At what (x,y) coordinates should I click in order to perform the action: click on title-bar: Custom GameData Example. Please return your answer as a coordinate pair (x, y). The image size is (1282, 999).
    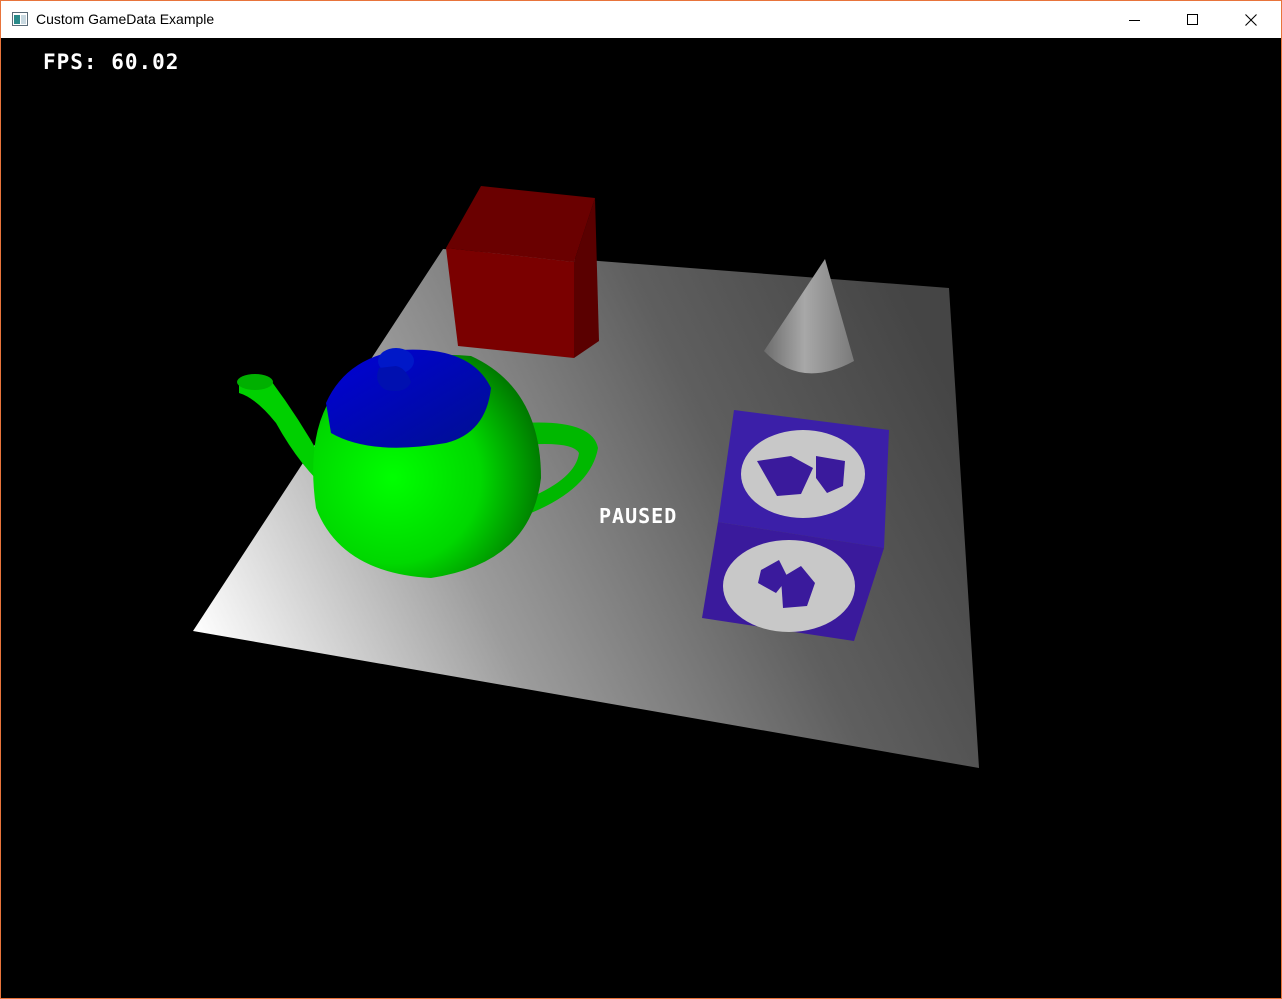
    Looking at the image, I should click on (641, 19).